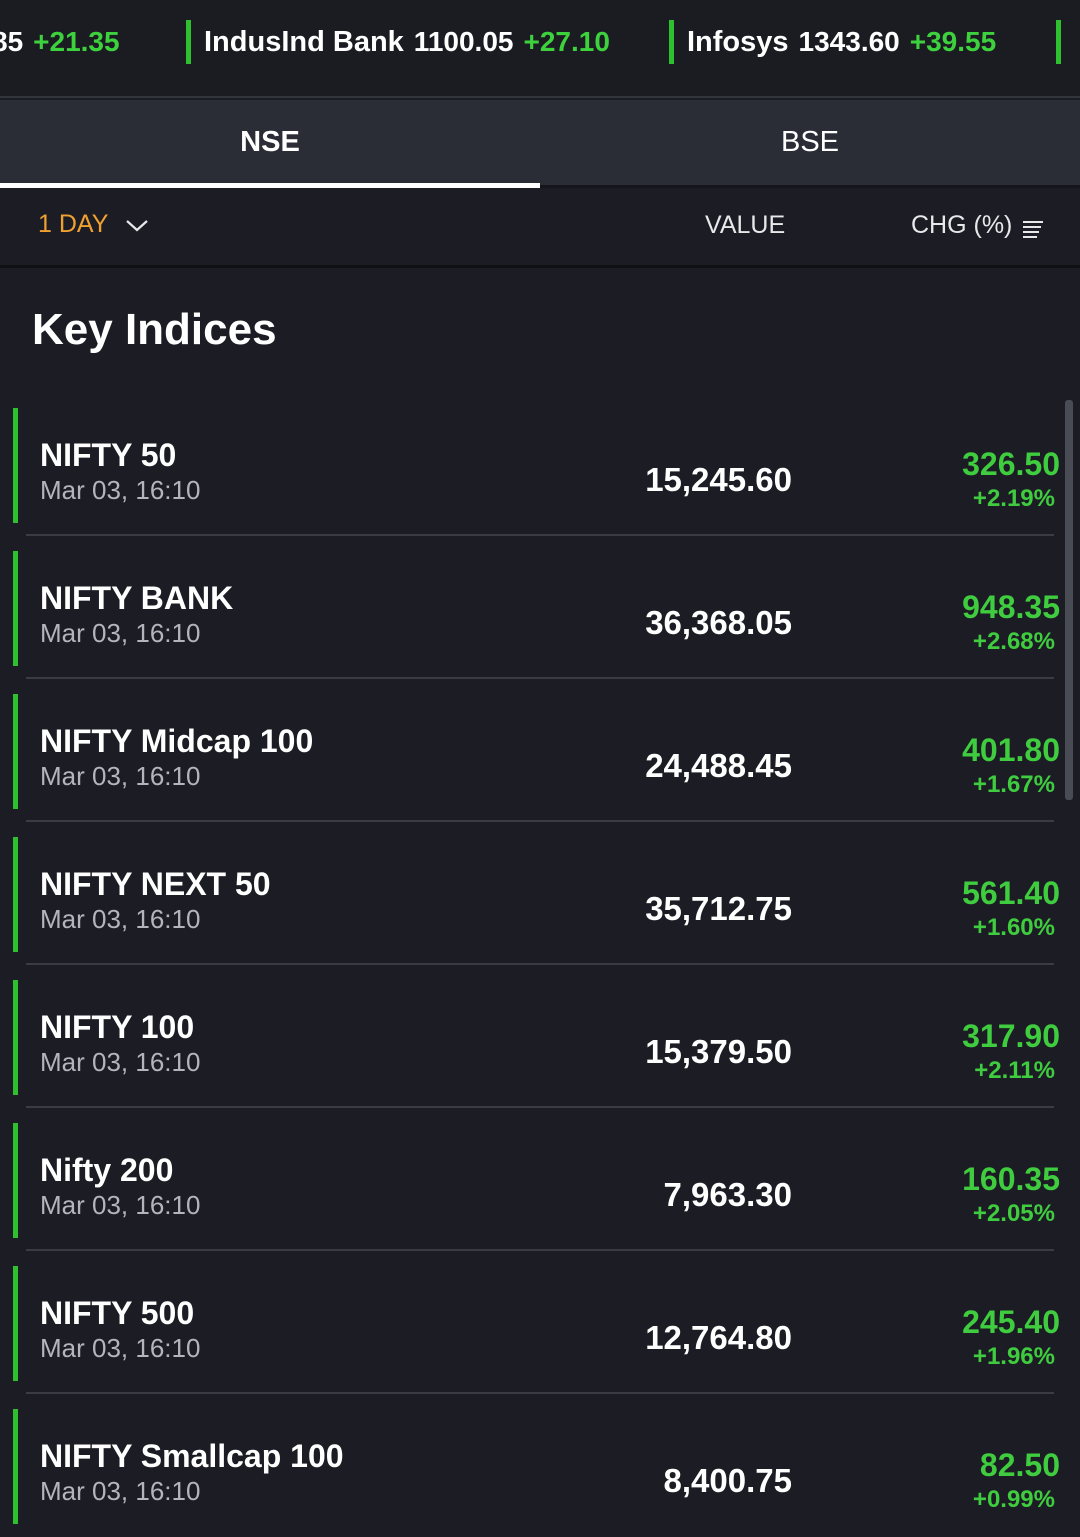  Describe the element at coordinates (1011, 464) in the screenshot. I see `index-change: 326.50` at that location.